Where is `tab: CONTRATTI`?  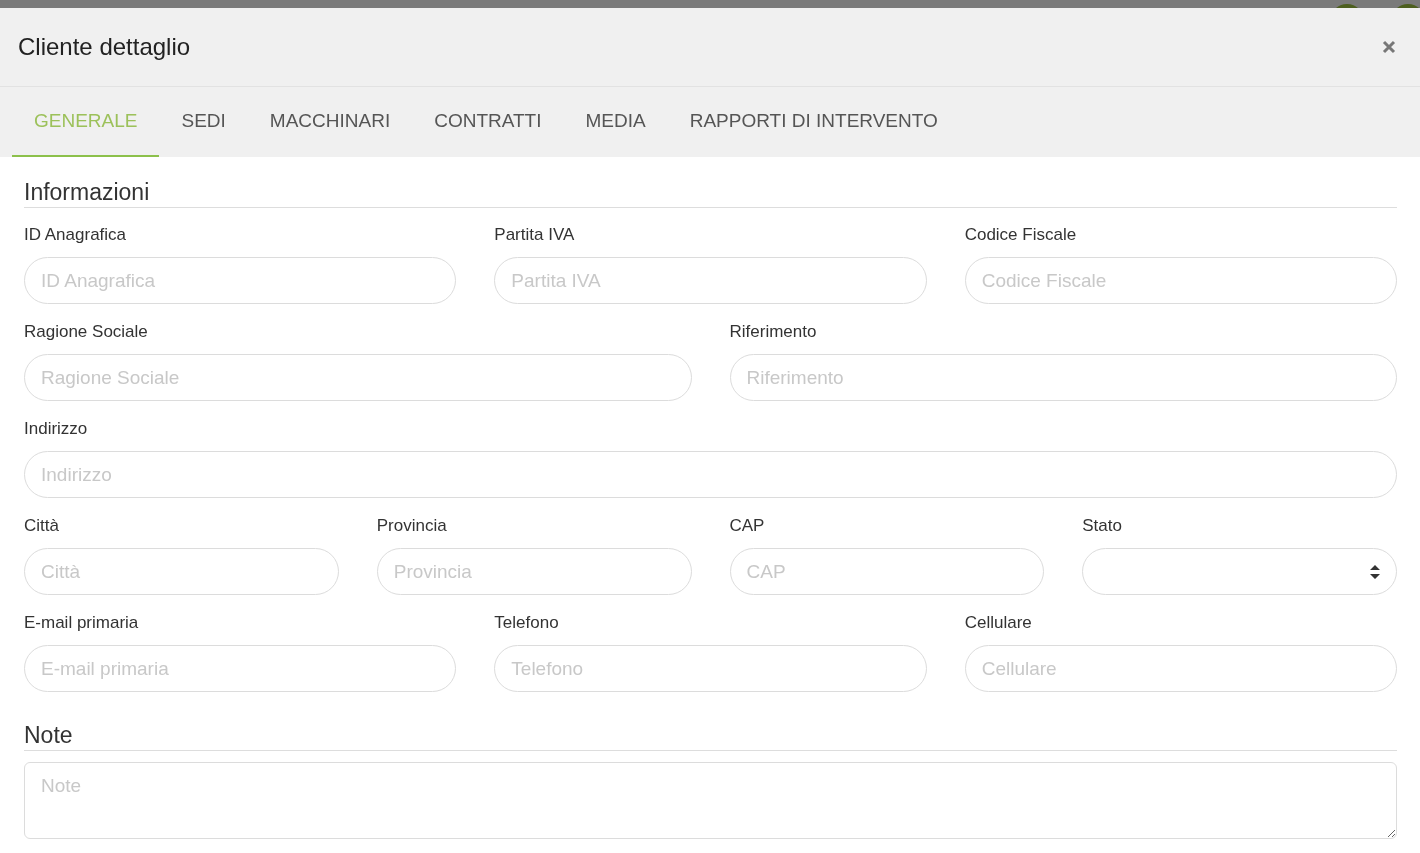
tab: CONTRATTI is located at coordinates (488, 122).